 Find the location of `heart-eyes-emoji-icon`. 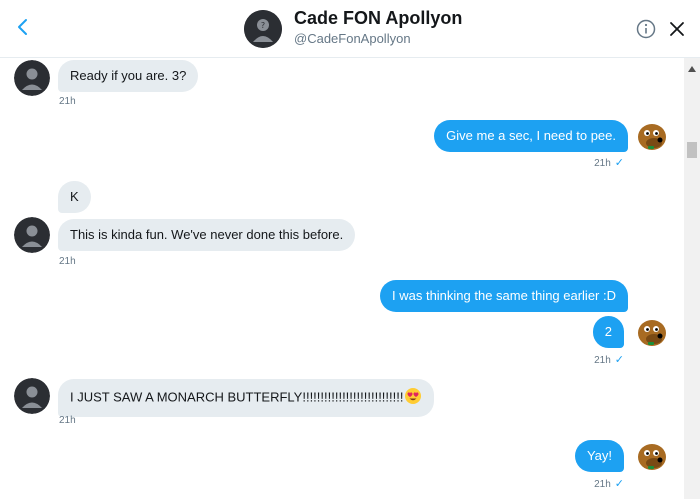

heart-eyes-emoji-icon is located at coordinates (413, 398).